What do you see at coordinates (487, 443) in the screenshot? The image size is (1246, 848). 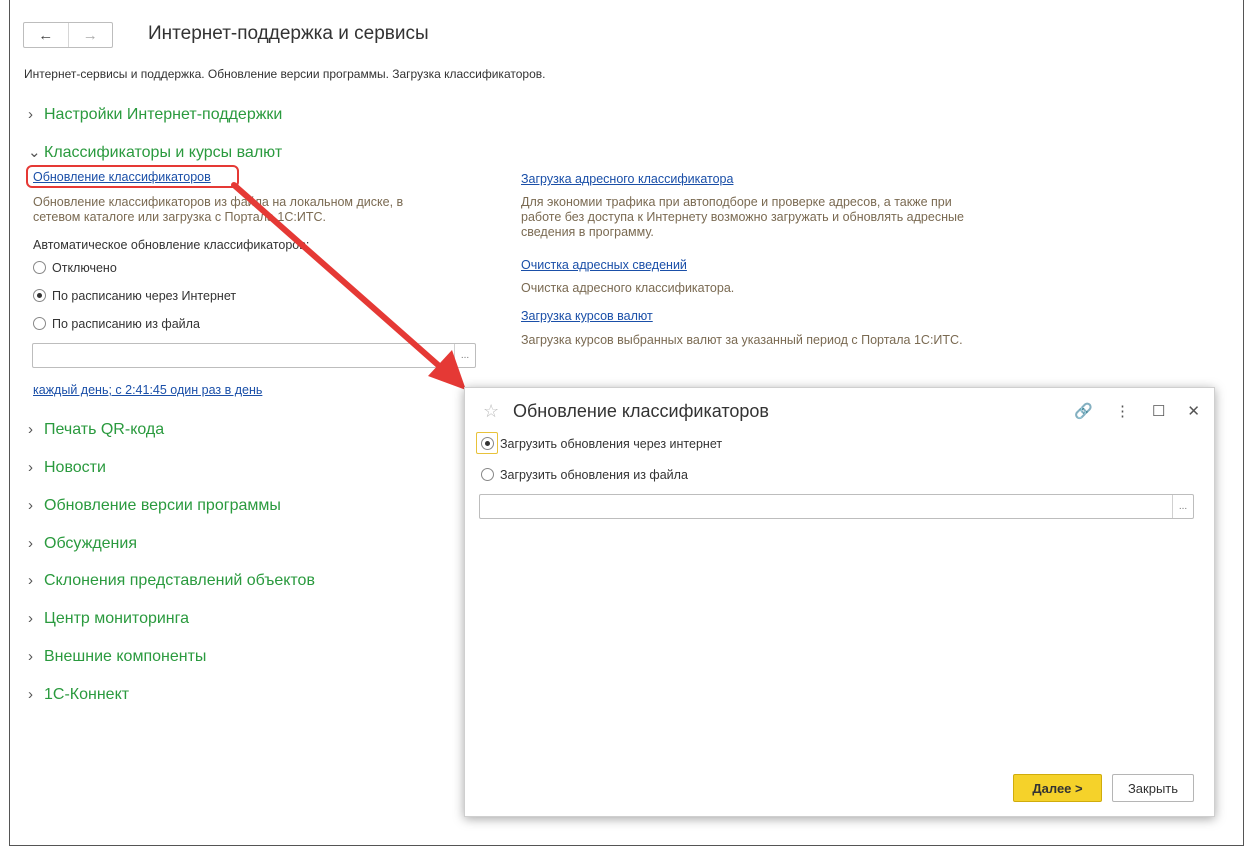 I see `radio-selected-icon` at bounding box center [487, 443].